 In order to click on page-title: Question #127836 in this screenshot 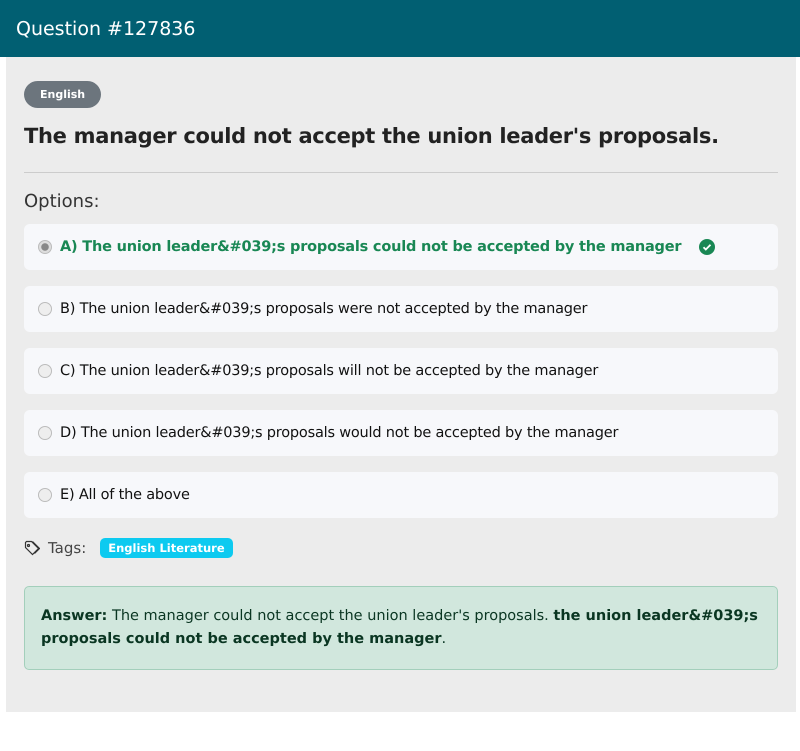, I will do `click(106, 29)`.